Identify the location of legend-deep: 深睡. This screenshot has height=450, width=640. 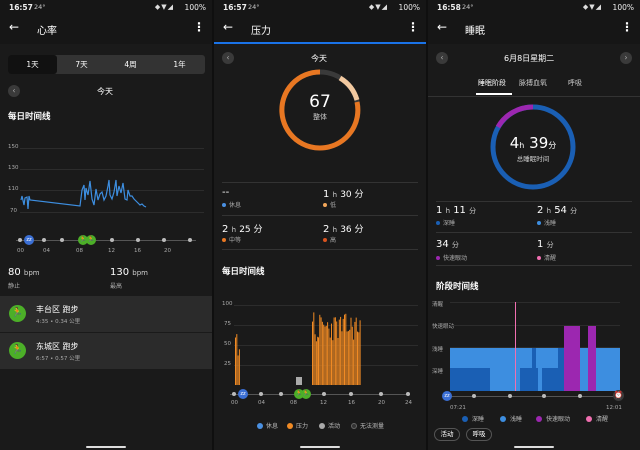
(478, 419).